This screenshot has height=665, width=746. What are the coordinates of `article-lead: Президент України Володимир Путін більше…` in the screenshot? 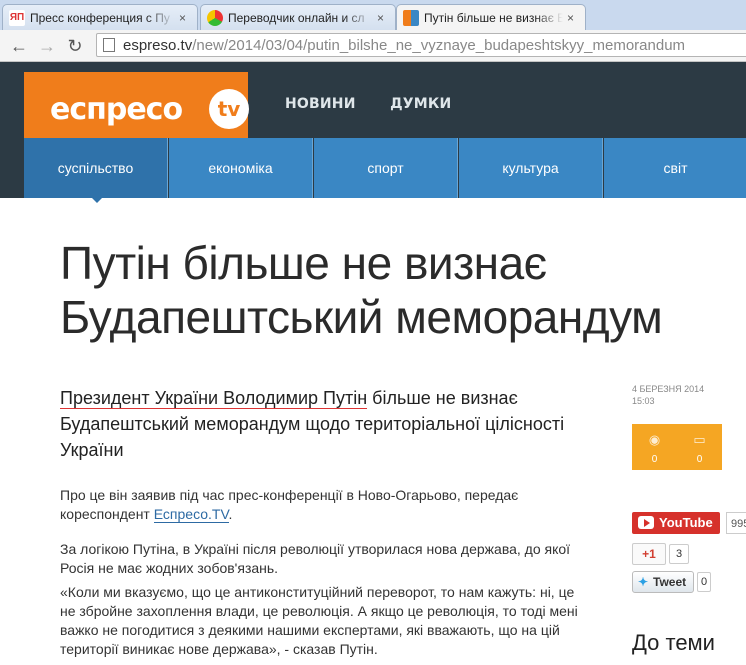 It's located at (330, 424).